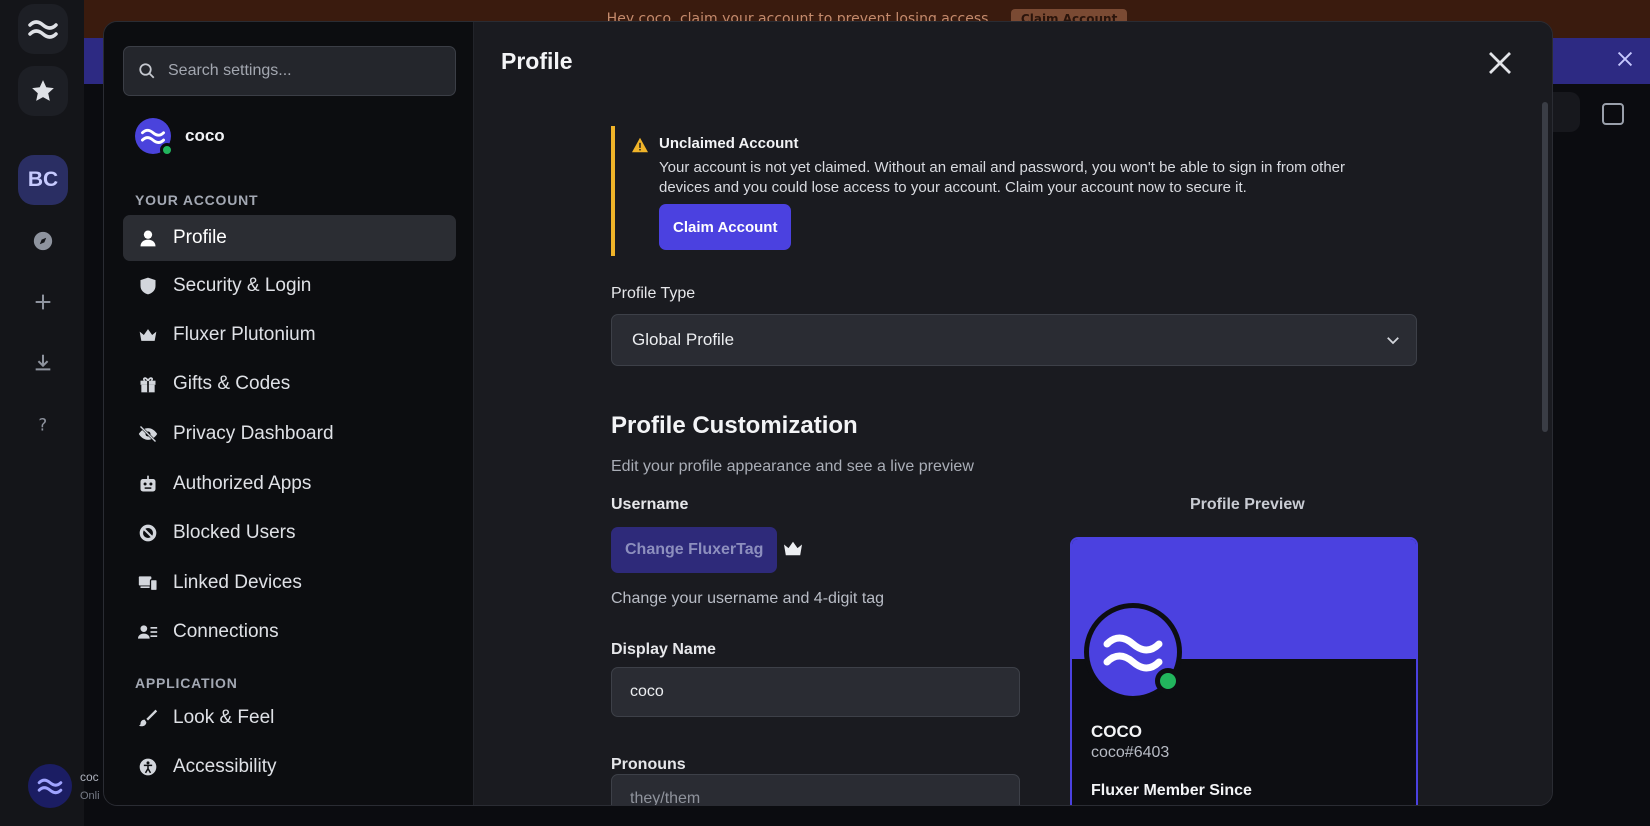  Describe the element at coordinates (148, 718) in the screenshot. I see `brush-icon` at that location.